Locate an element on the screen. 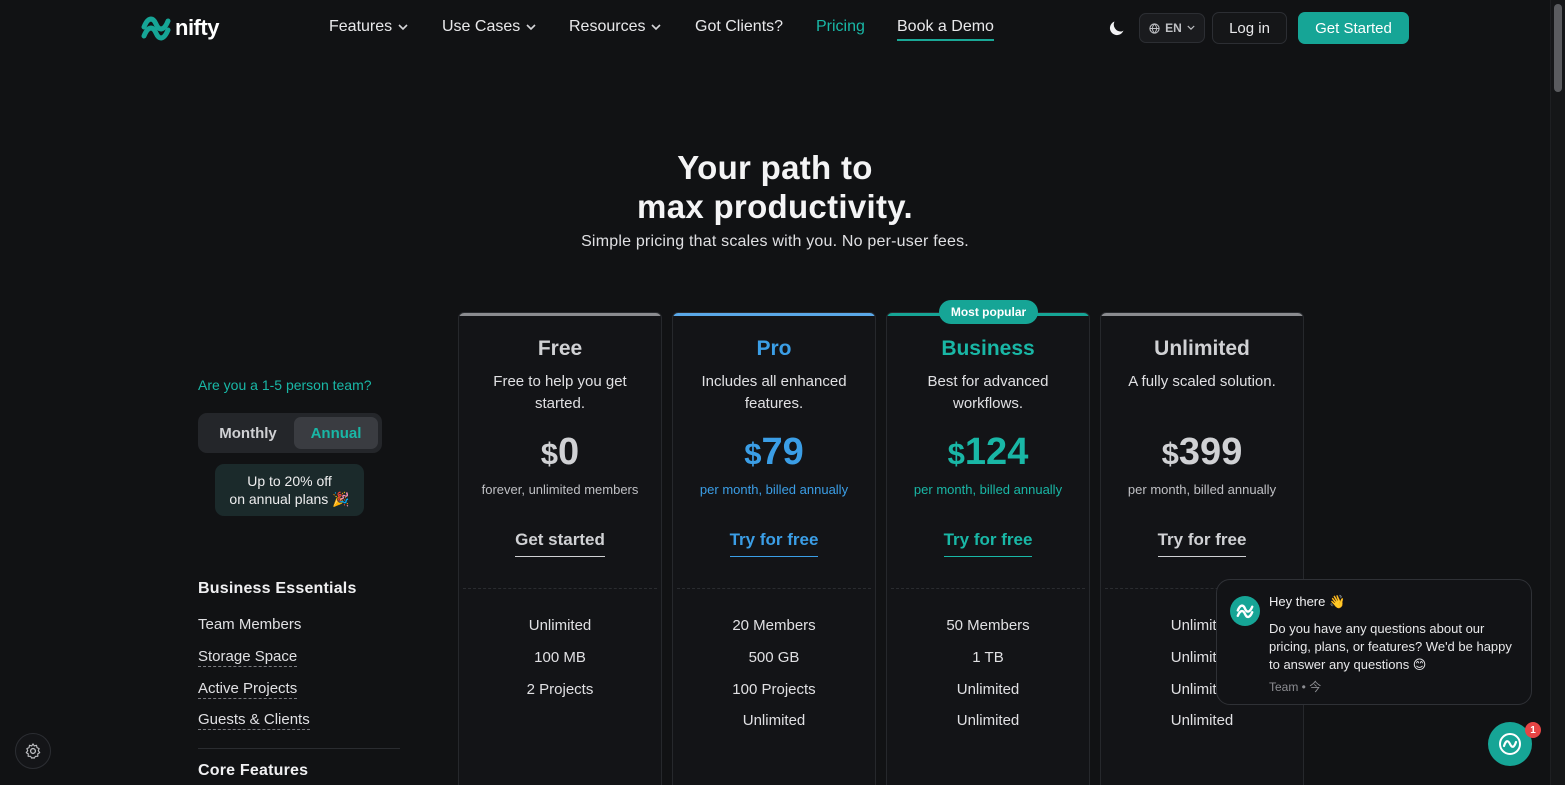 The image size is (1565, 785). moon-icon is located at coordinates (1116, 28).